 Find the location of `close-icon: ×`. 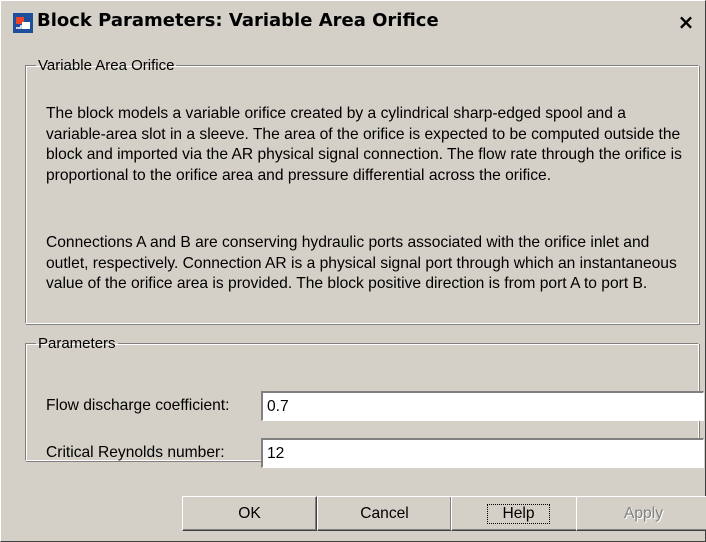

close-icon: × is located at coordinates (686, 22).